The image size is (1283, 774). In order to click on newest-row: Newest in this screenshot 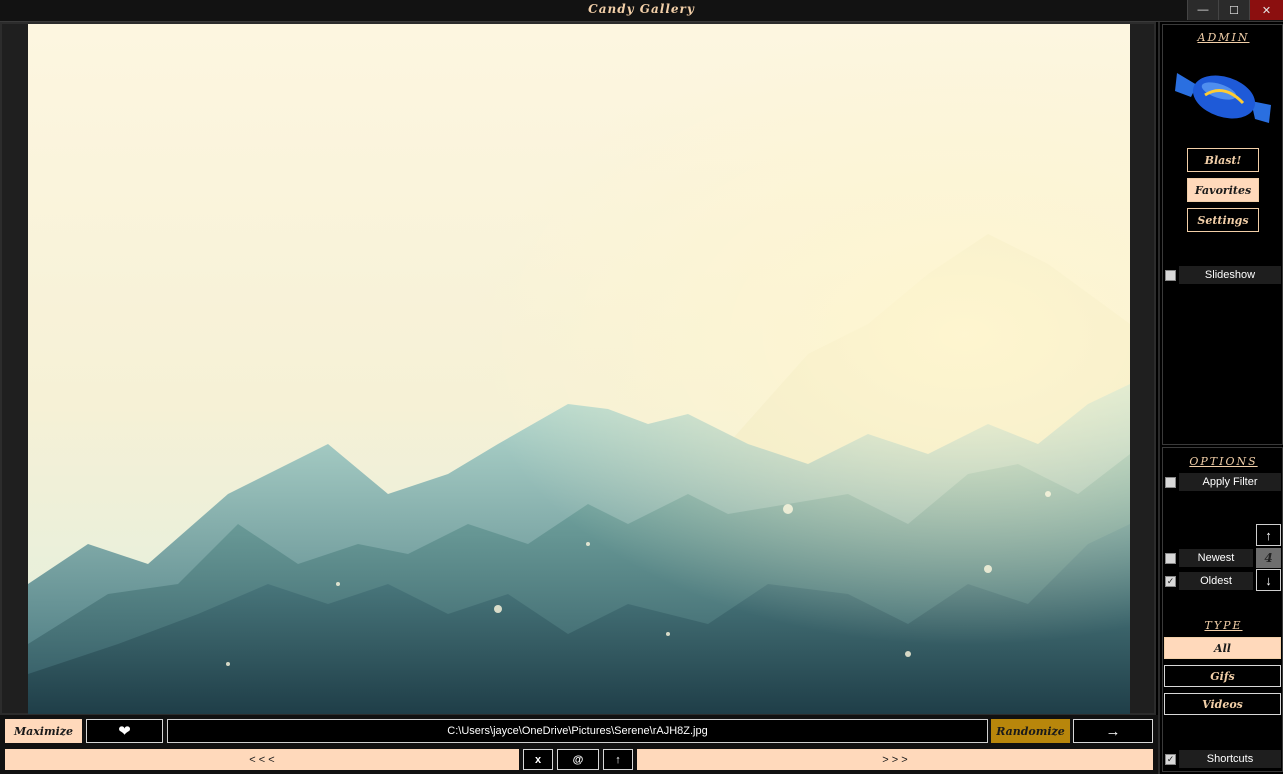, I will do `click(1209, 558)`.